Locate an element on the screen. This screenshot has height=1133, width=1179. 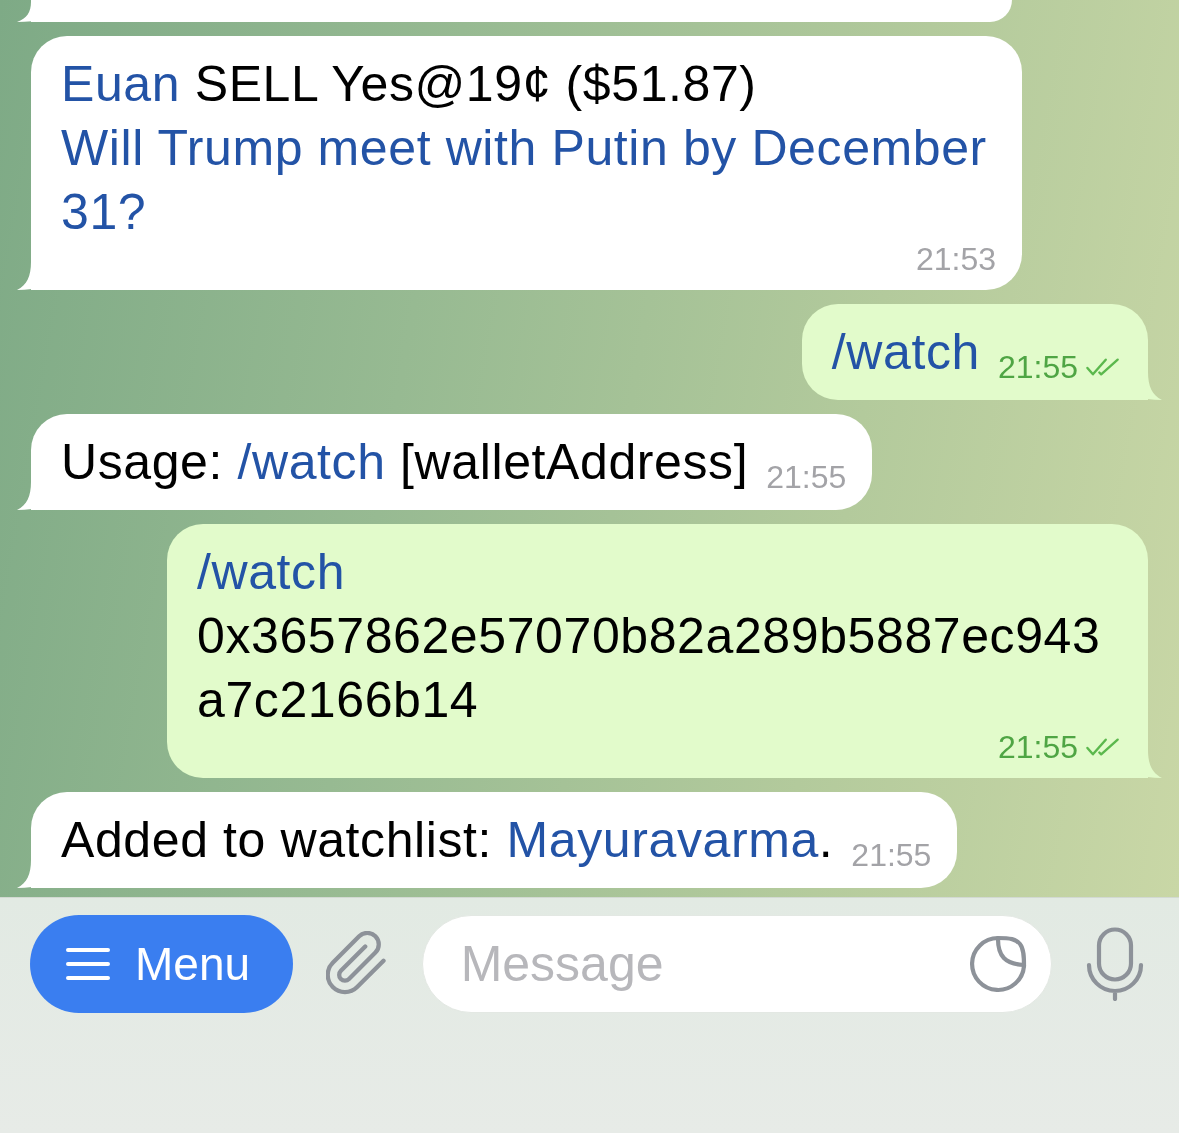
sticker-icon is located at coordinates (997, 964).